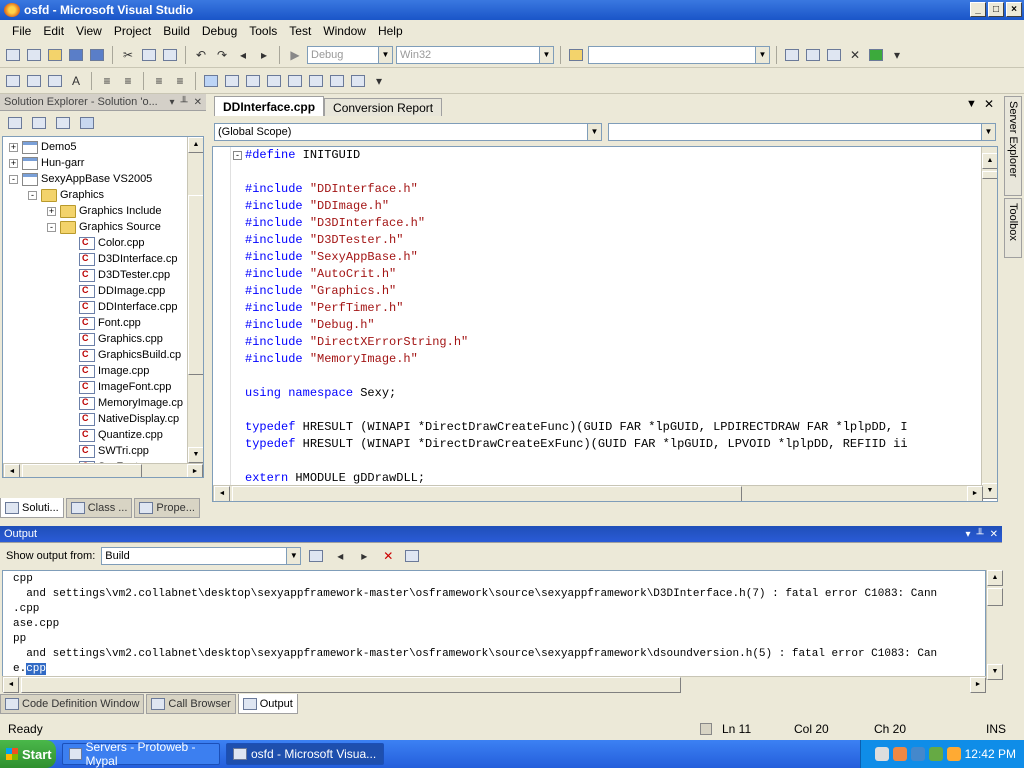 Image resolution: width=1024 pixels, height=768 pixels. I want to click on increase-indent-icon: ≡, so click(128, 81).